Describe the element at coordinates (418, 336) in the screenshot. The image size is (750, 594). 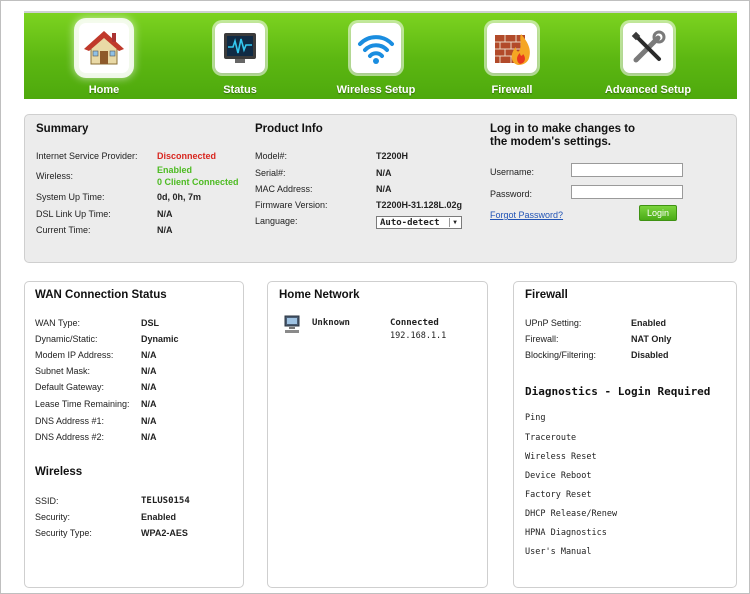
I see `device-ip: 192.168.1.1` at that location.